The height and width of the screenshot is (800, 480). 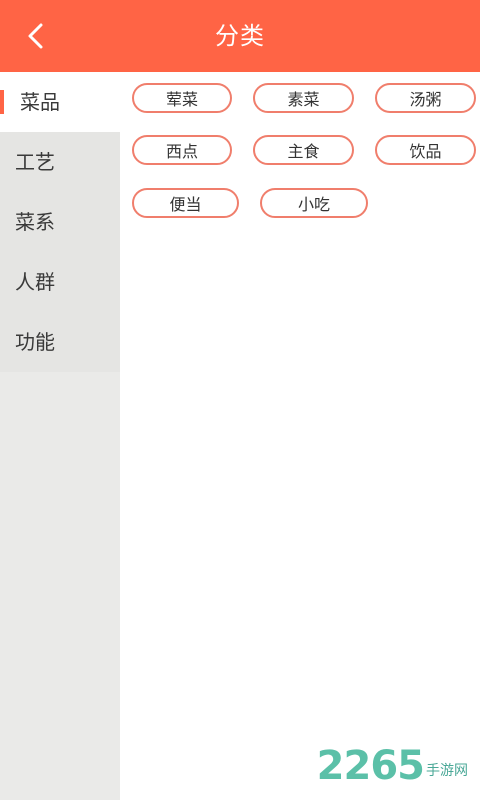 I want to click on sidebar-item-function: 功能, so click(x=60, y=342).